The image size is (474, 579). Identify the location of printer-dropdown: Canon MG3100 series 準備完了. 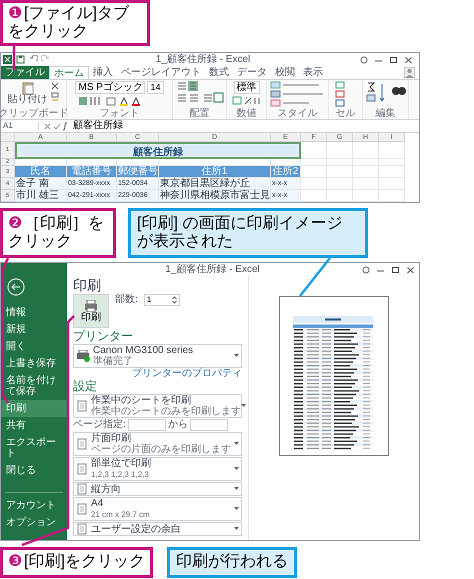
(157, 356).